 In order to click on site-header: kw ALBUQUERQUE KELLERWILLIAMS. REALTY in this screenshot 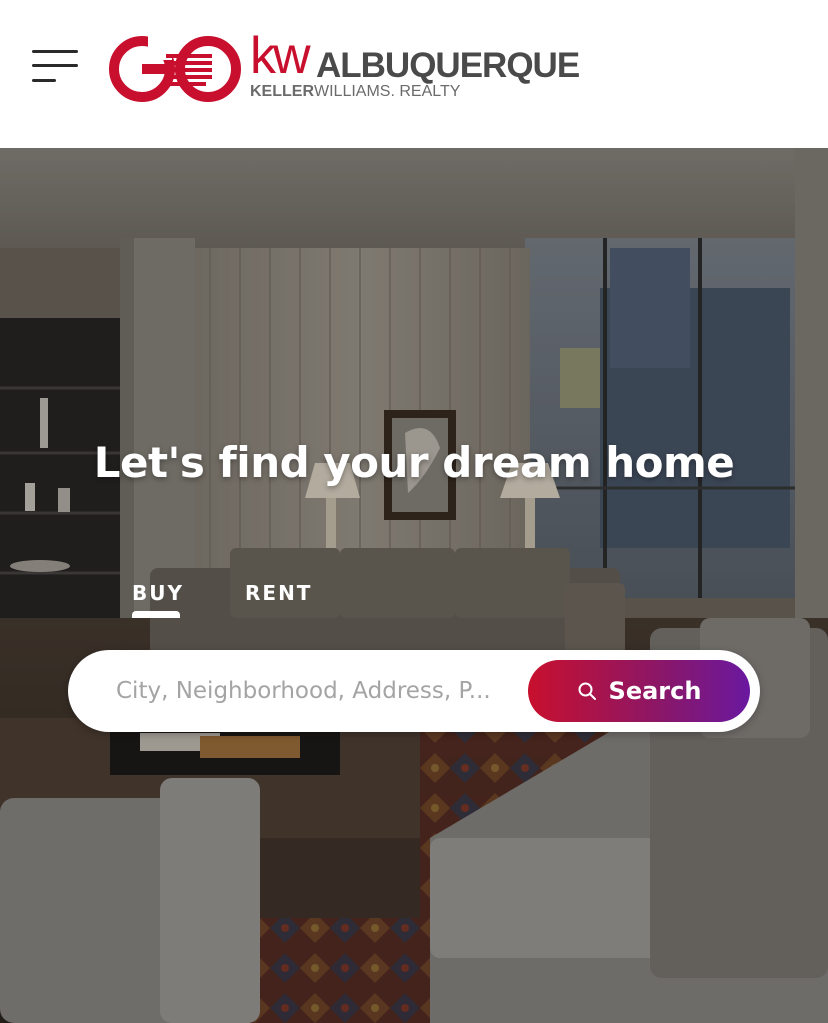, I will do `click(414, 74)`.